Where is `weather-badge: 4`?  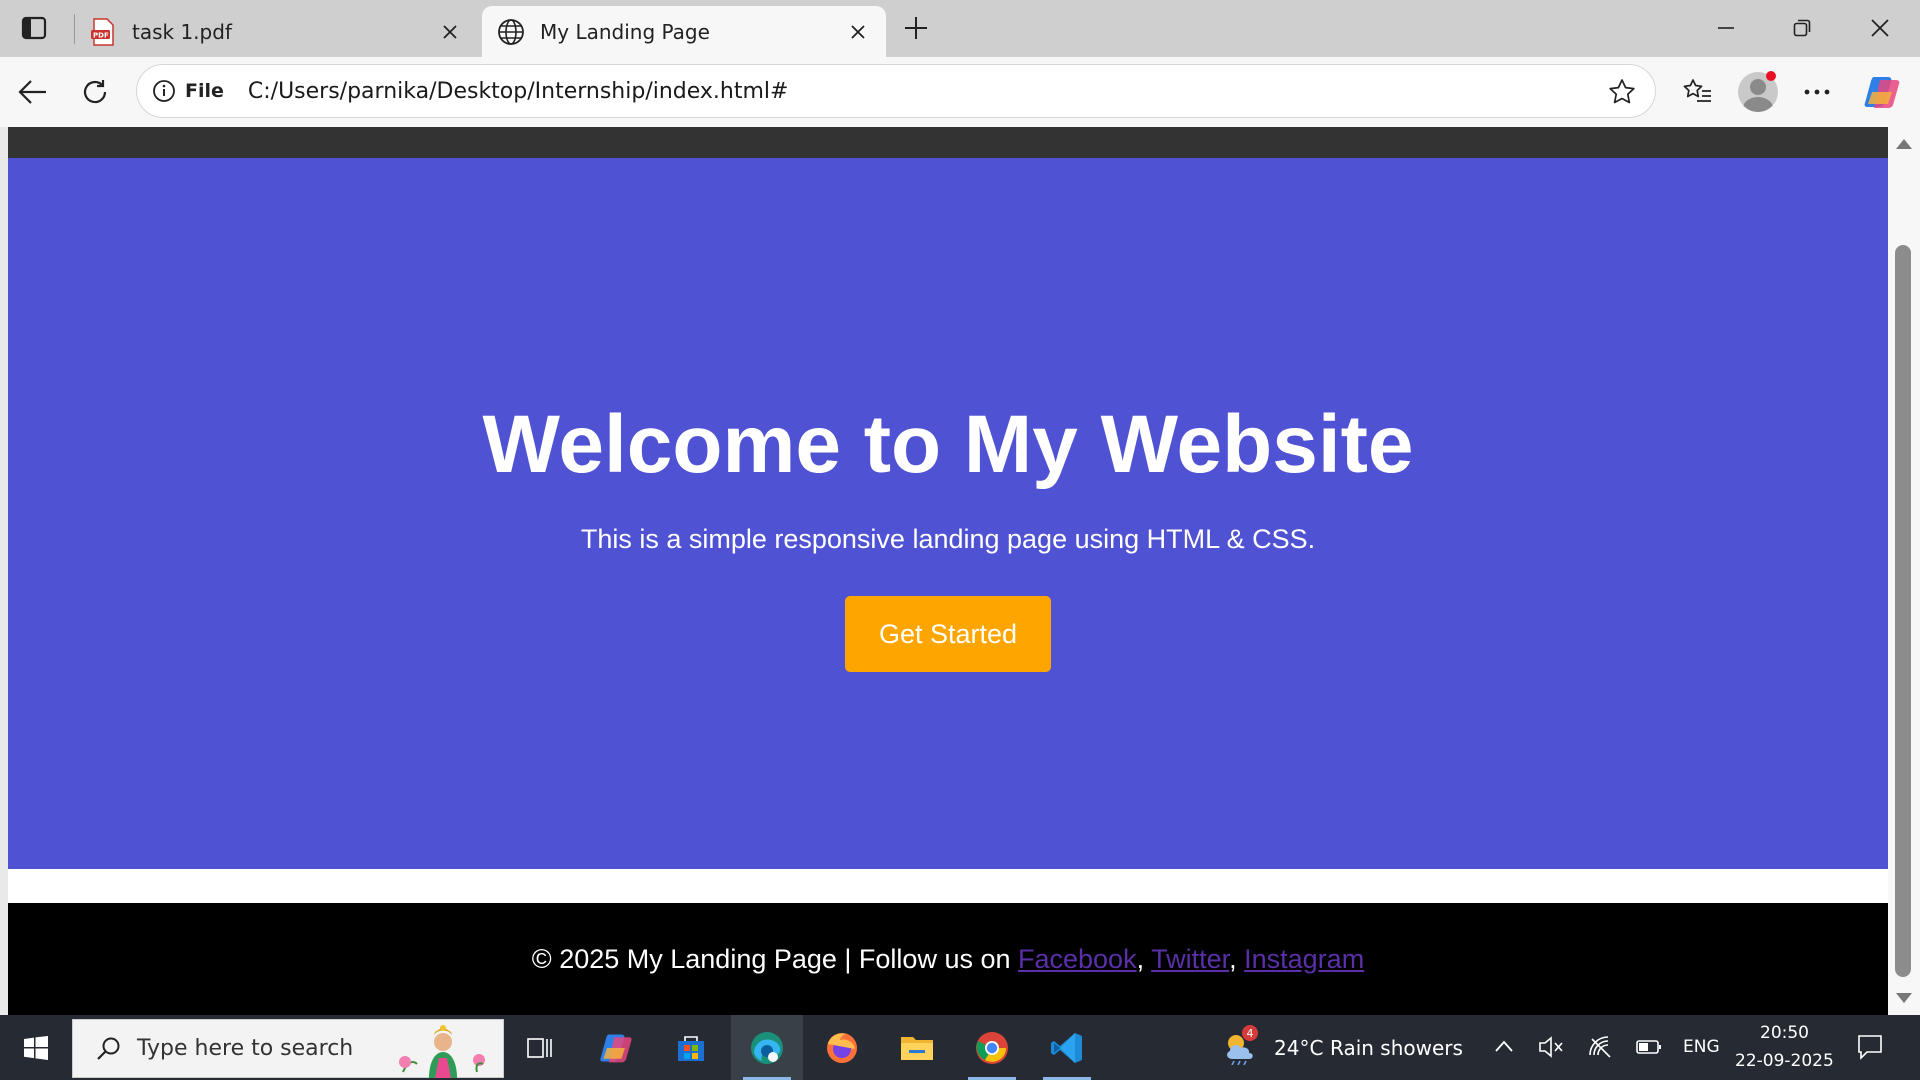 weather-badge: 4 is located at coordinates (1250, 1033).